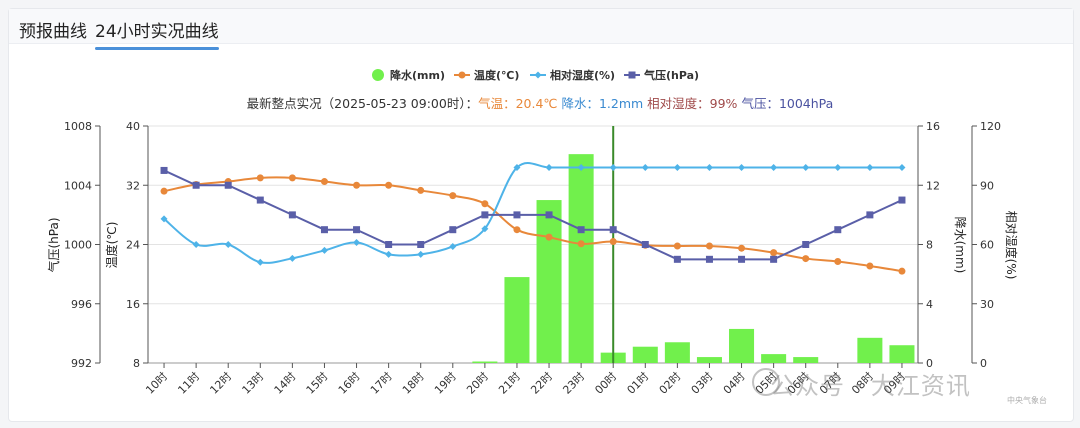  What do you see at coordinates (78, 185) in the screenshot?
I see `pressure-tick-label: 1004` at bounding box center [78, 185].